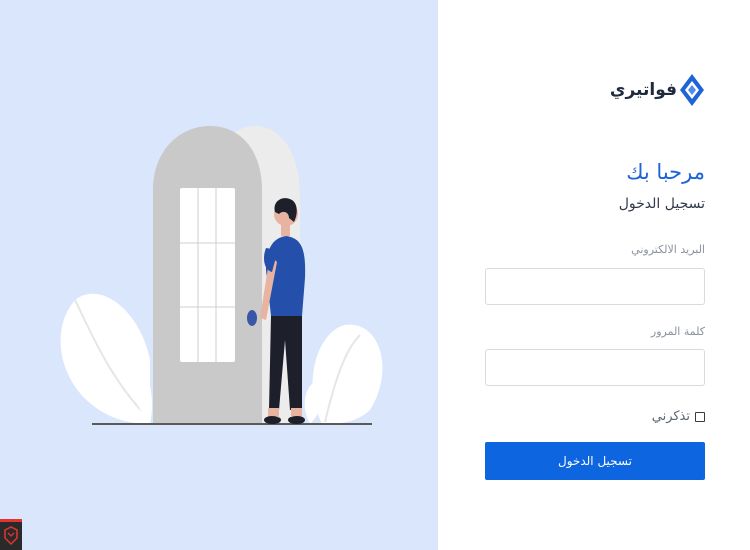  What do you see at coordinates (595, 286) in the screenshot?
I see `email-input` at bounding box center [595, 286].